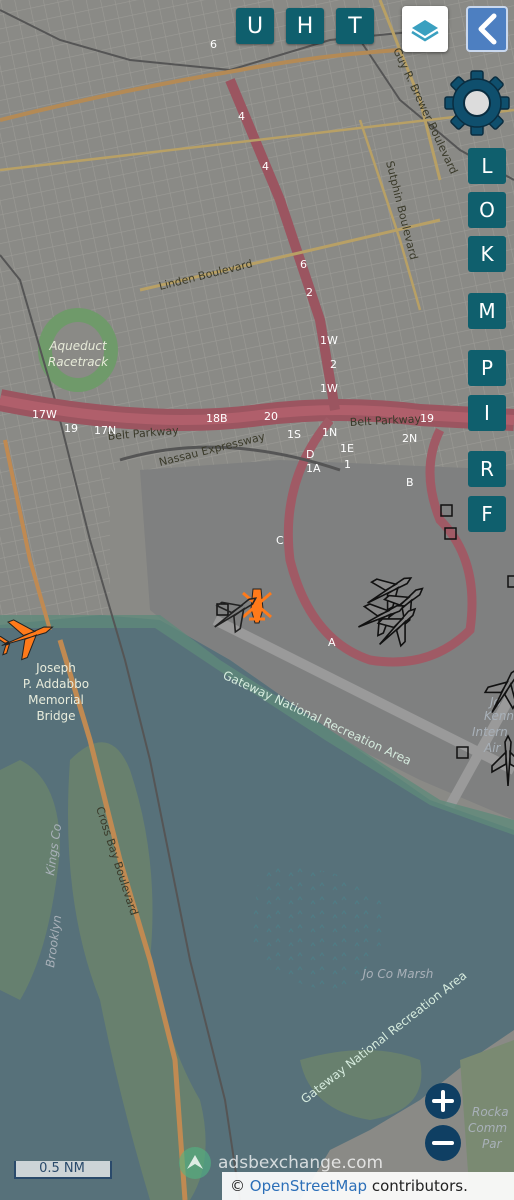 The height and width of the screenshot is (1200, 514). I want to click on rockaway-label-1: Rocka, so click(490, 1112).